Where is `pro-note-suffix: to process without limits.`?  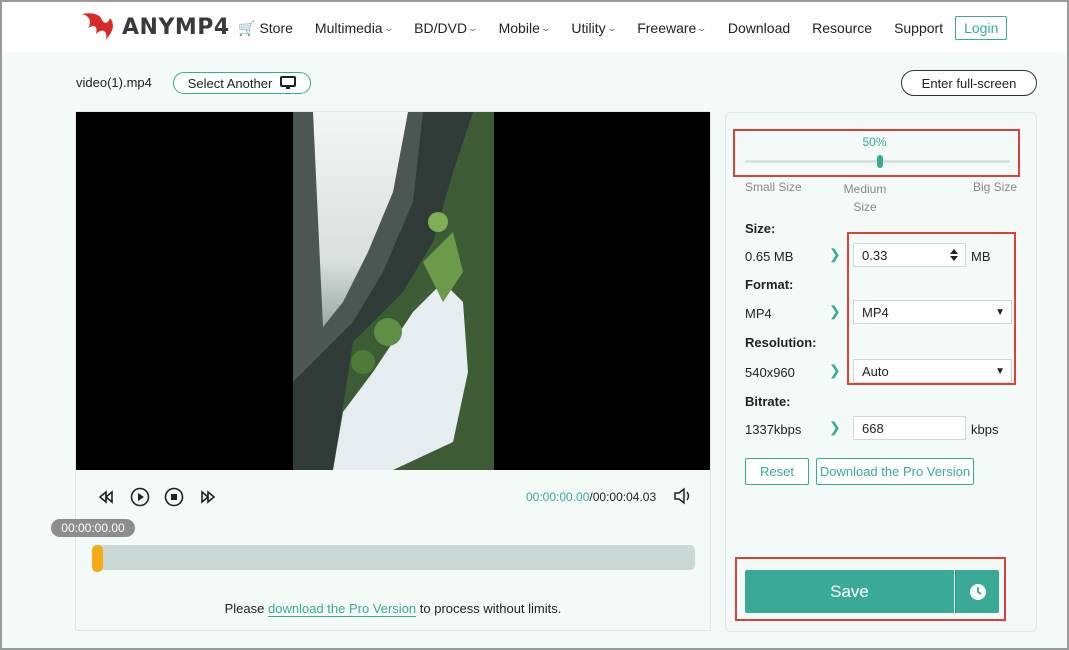 pro-note-suffix: to process without limits. is located at coordinates (489, 608).